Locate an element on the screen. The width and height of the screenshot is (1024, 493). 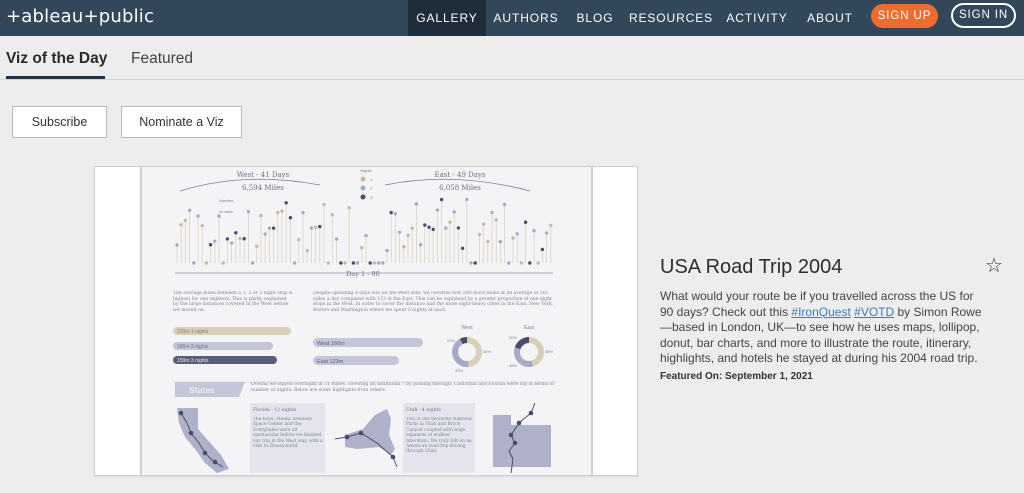
featured-on-date: Featured On: September 1, 2021 is located at coordinates (736, 376).